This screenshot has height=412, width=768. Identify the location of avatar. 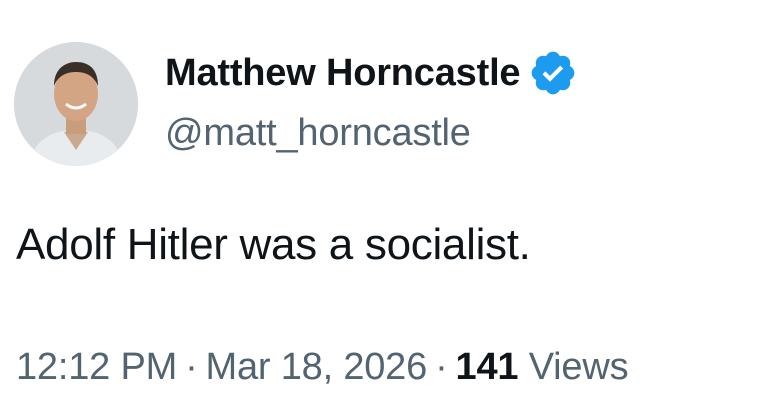
(76, 104).